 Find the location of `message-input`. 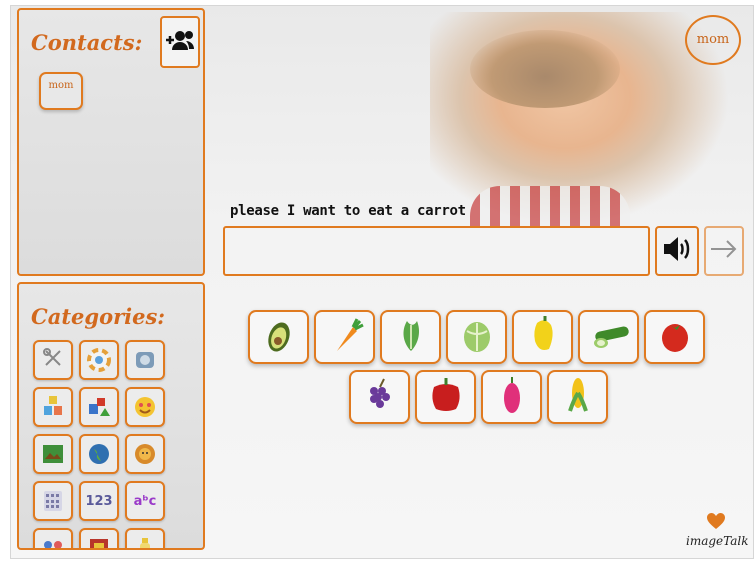

message-input is located at coordinates (436, 251).